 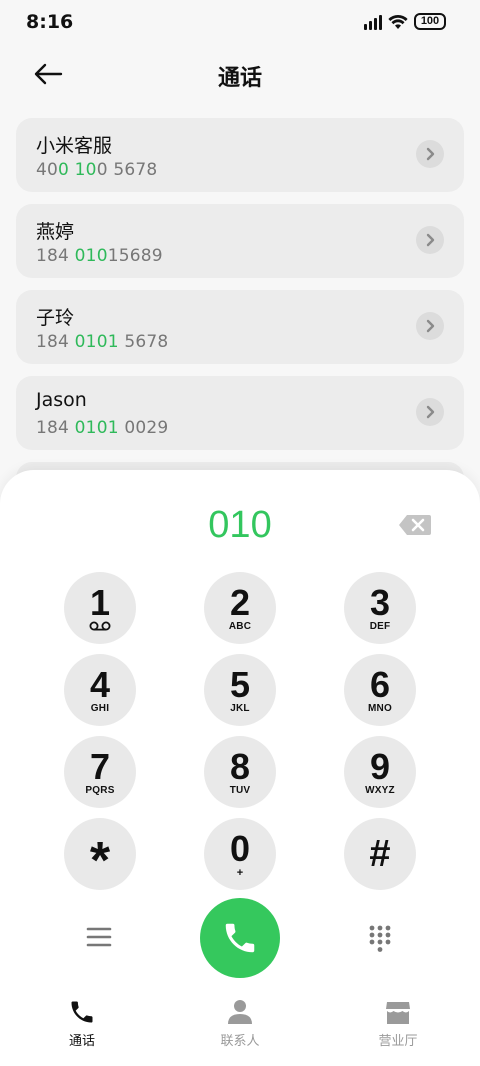 What do you see at coordinates (240, 155) in the screenshot?
I see `contact-card: 小米客服 400 100 5678` at bounding box center [240, 155].